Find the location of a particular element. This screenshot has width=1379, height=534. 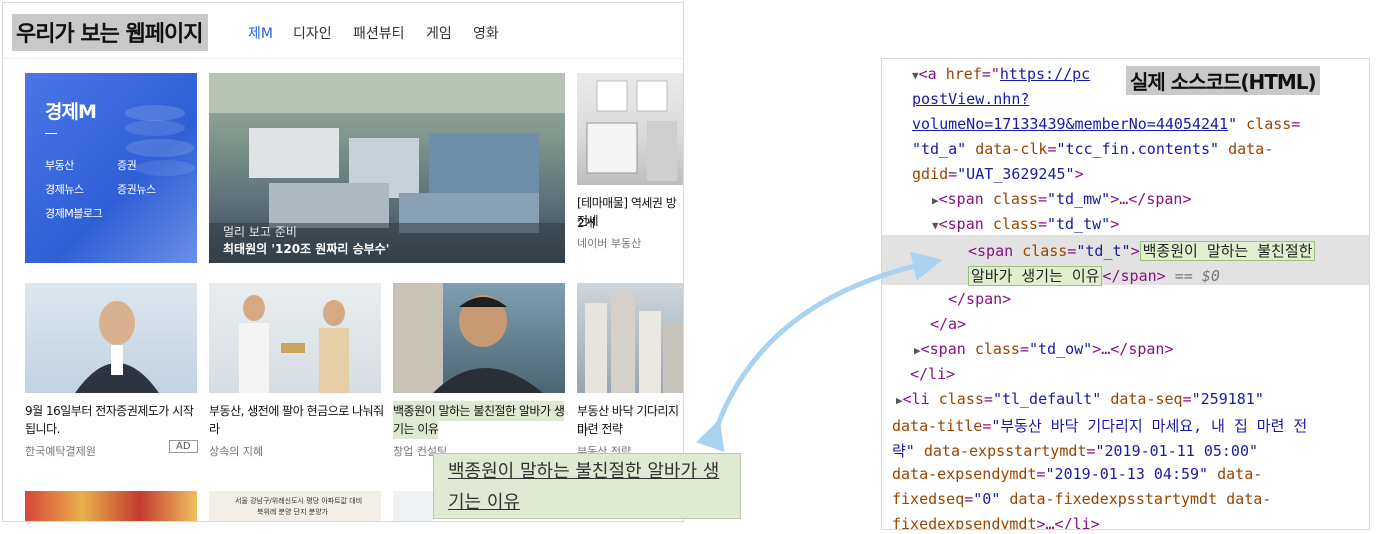

ramen-image is located at coordinates (111, 506).